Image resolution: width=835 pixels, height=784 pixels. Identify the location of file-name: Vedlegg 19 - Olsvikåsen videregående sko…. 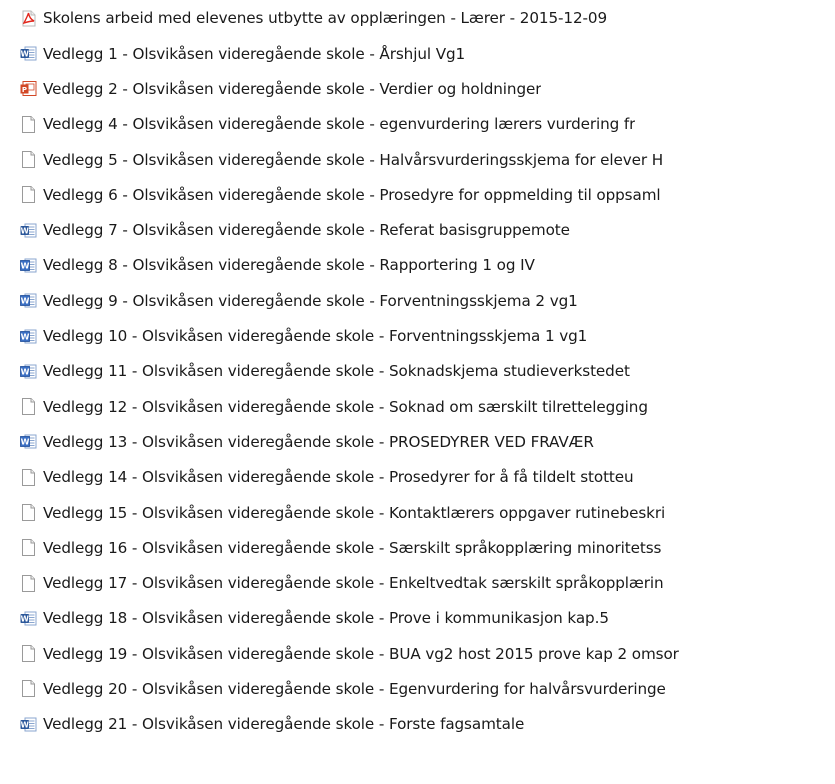
(361, 653).